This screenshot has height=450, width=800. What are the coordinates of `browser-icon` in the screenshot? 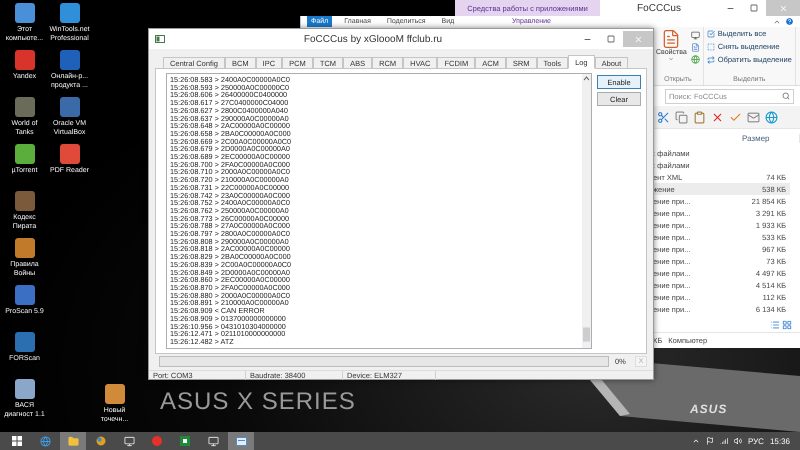 It's located at (45, 441).